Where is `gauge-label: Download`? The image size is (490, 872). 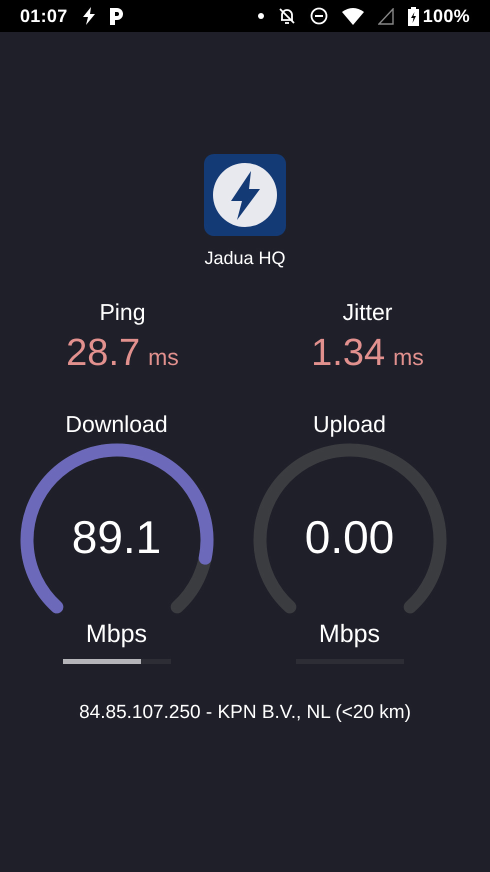
gauge-label: Download is located at coordinates (116, 424).